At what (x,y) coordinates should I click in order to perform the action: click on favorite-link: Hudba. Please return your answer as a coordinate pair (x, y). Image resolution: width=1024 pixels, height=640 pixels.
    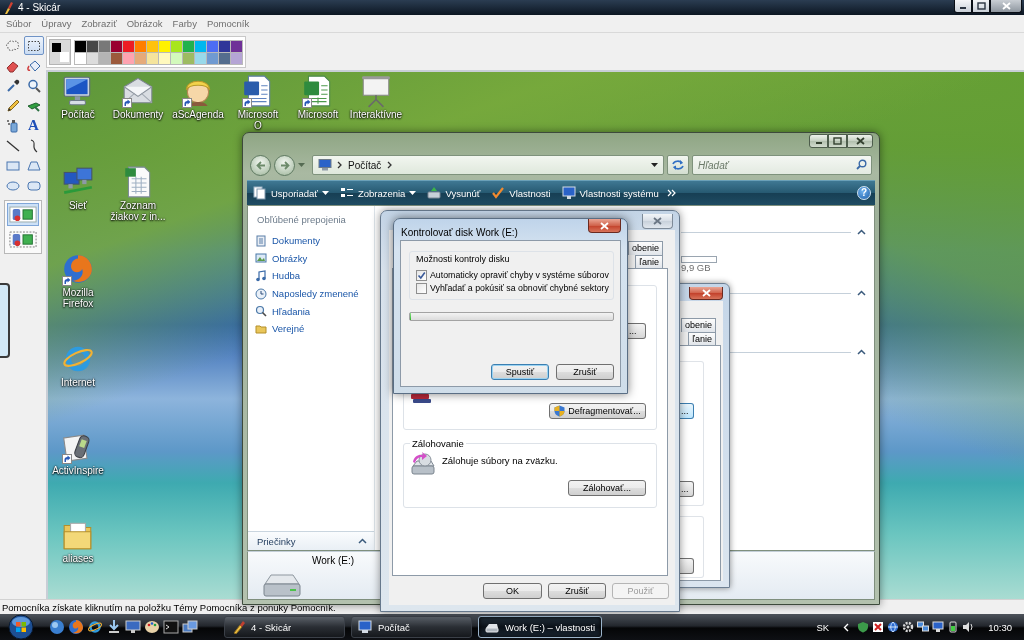
    Looking at the image, I should click on (311, 276).